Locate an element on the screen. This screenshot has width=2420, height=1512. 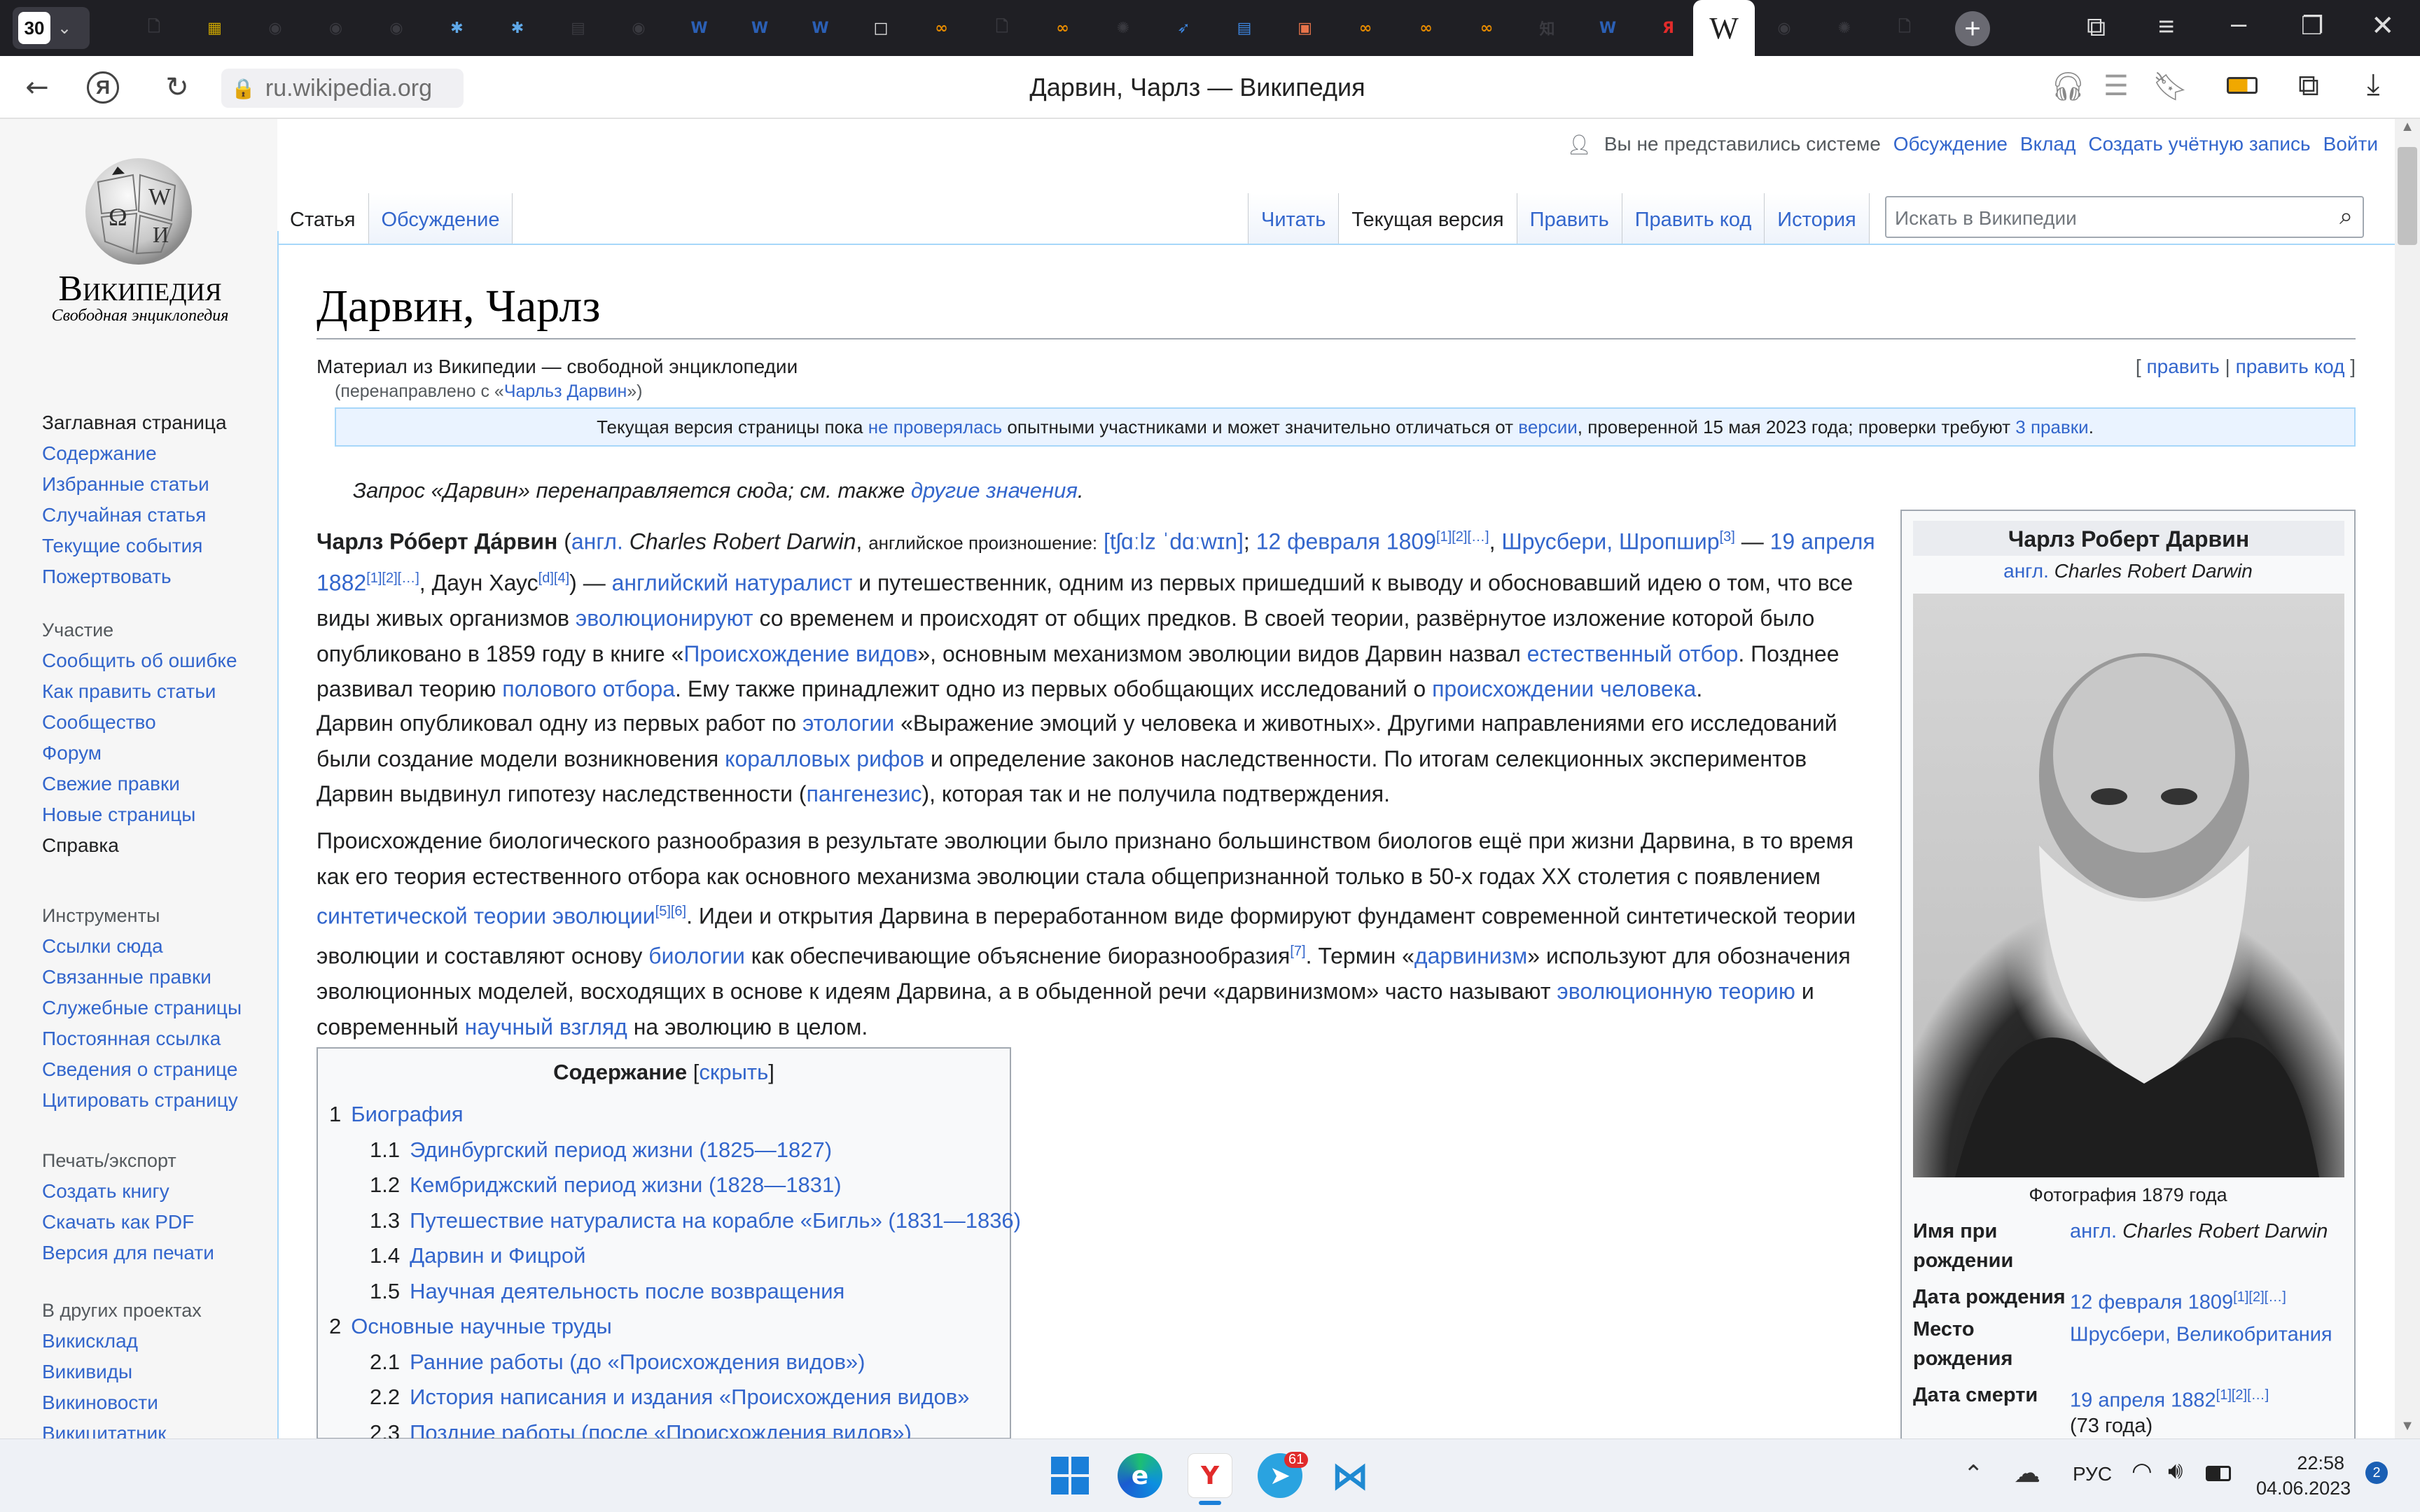
tab-current-version: Текущая версия is located at coordinates (1427, 218).